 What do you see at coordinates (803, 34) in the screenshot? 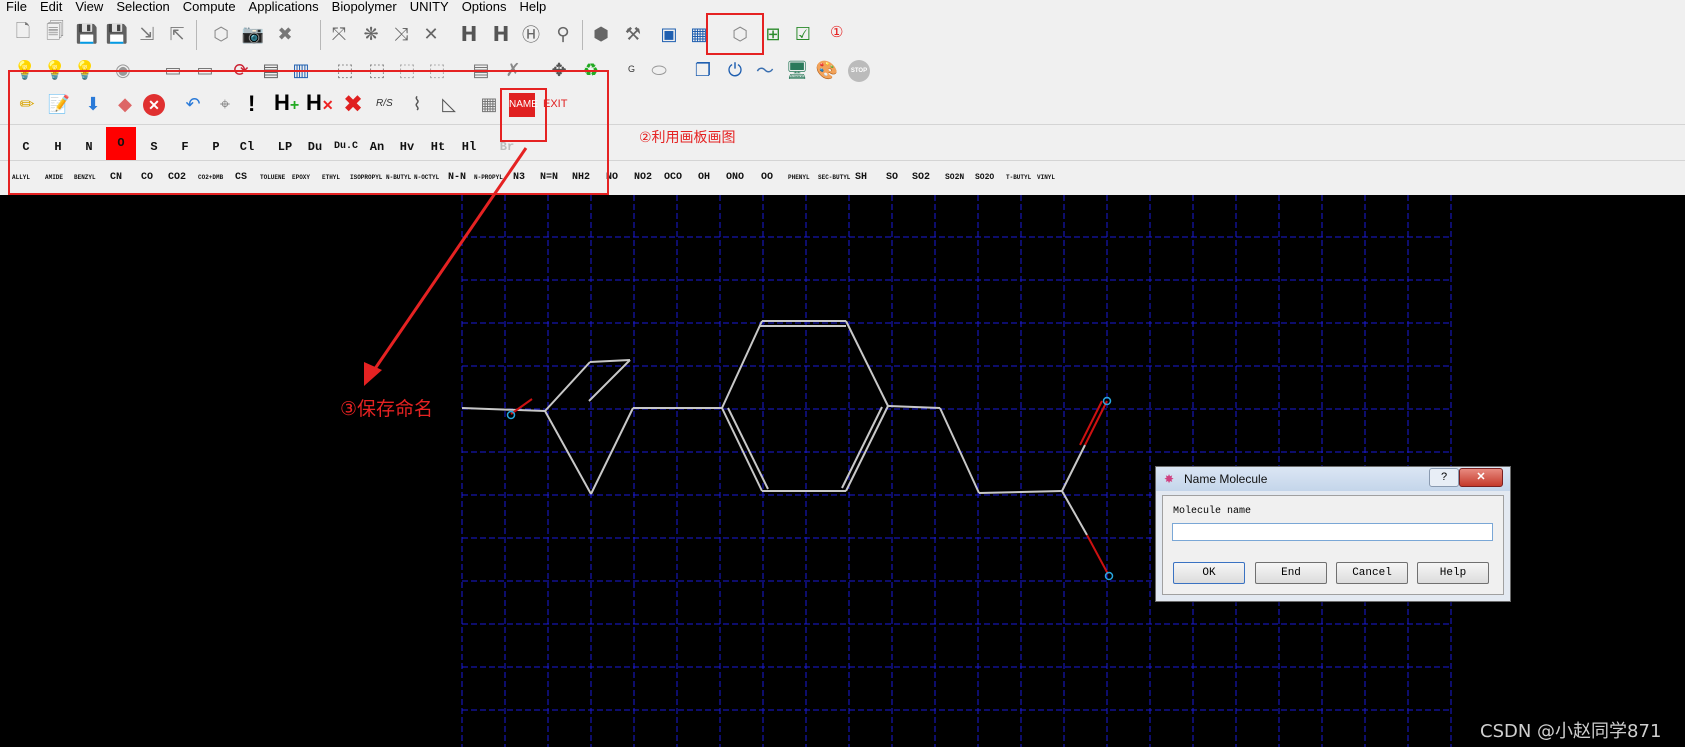
I see `checklist-icon: ☑` at bounding box center [803, 34].